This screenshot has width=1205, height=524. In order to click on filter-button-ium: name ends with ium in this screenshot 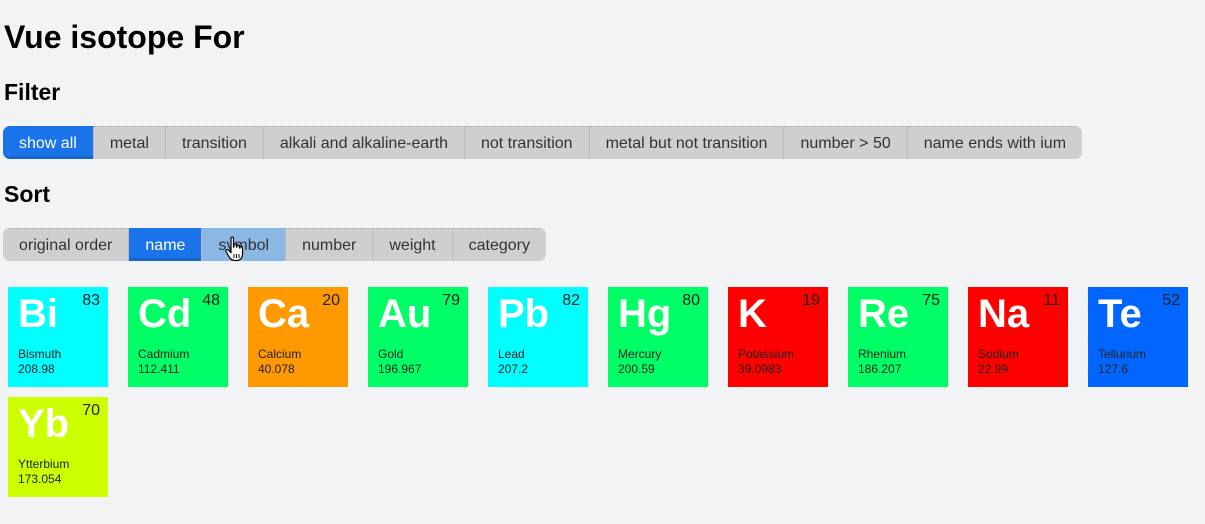, I will do `click(995, 142)`.